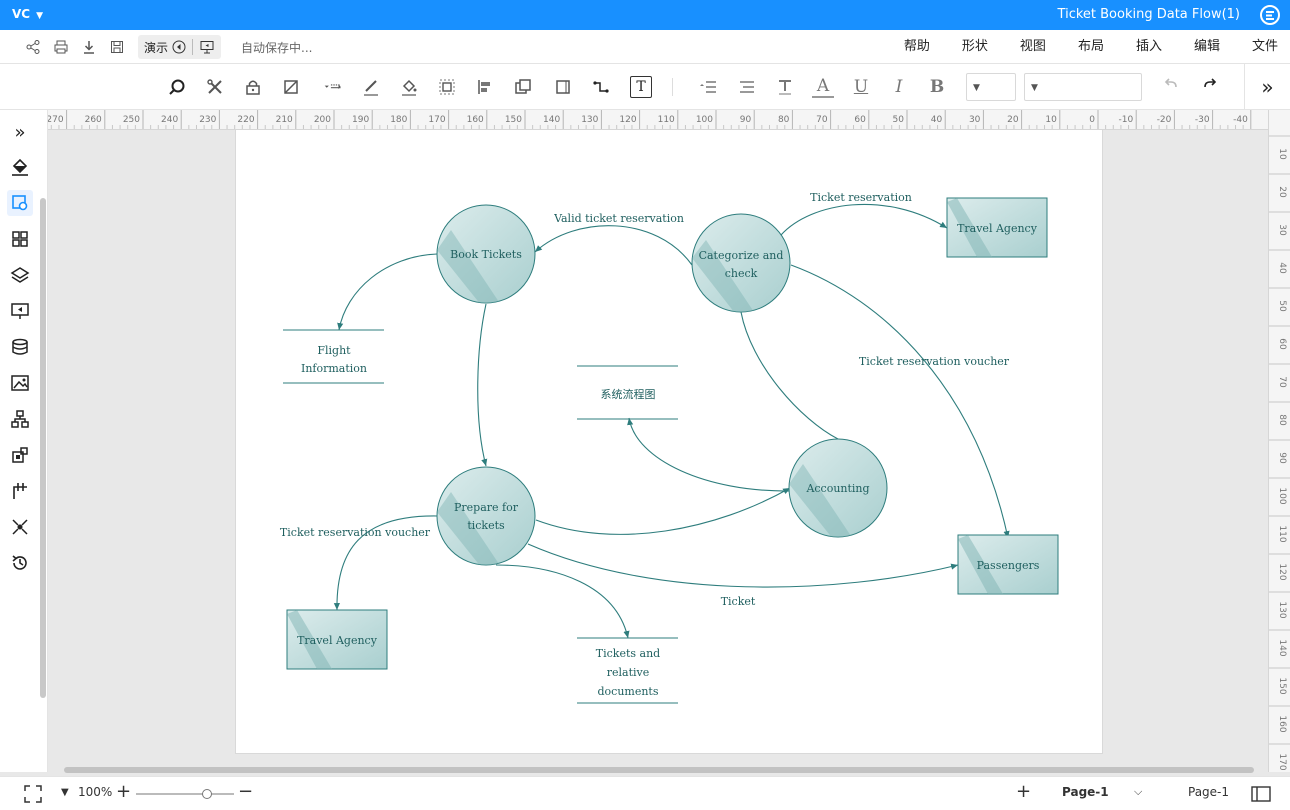 The width and height of the screenshot is (1290, 810). I want to click on menu-shape: 形状, so click(975, 47).